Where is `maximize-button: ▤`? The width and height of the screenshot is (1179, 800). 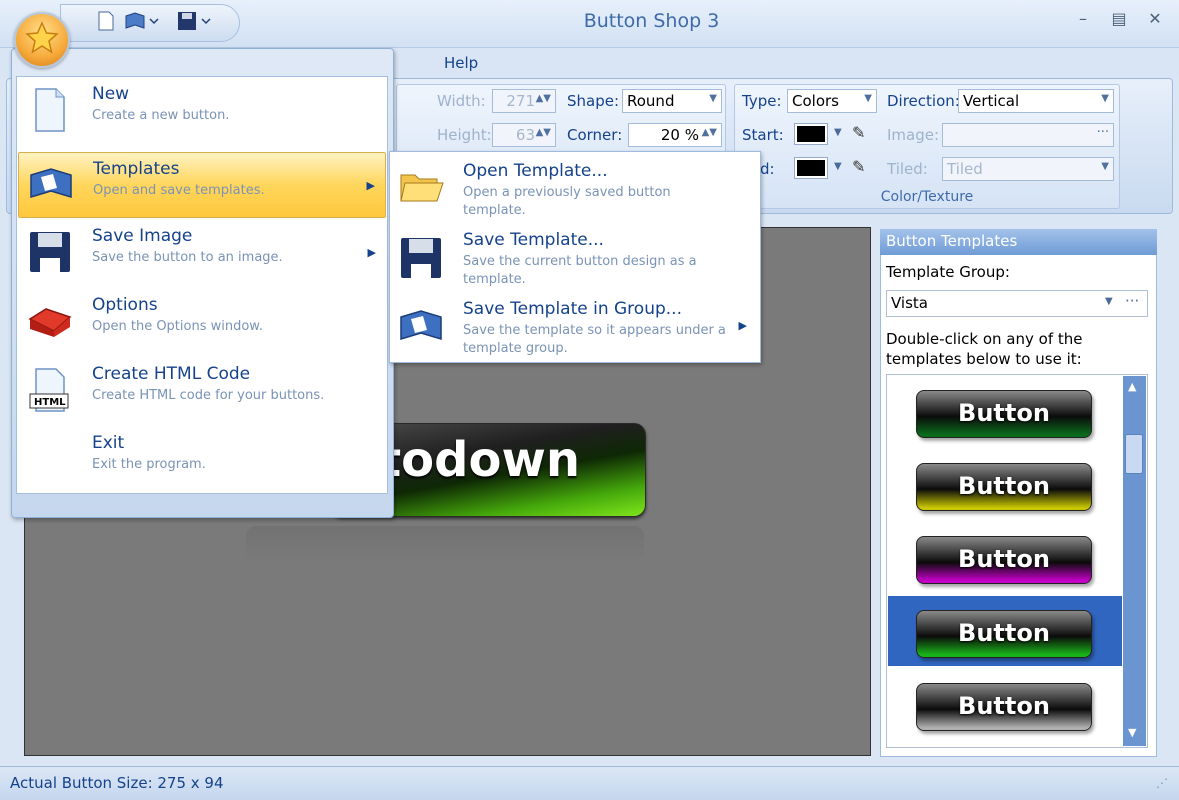
maximize-button: ▤ is located at coordinates (1119, 19).